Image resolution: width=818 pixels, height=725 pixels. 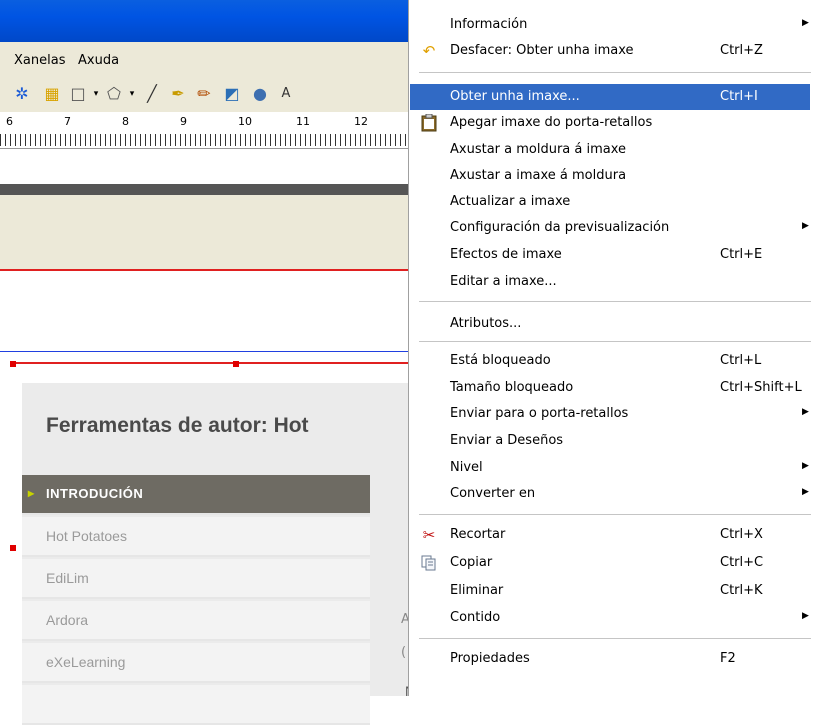 What do you see at coordinates (610, 494) in the screenshot?
I see `menu-item-converter-en: Converter en ▶` at bounding box center [610, 494].